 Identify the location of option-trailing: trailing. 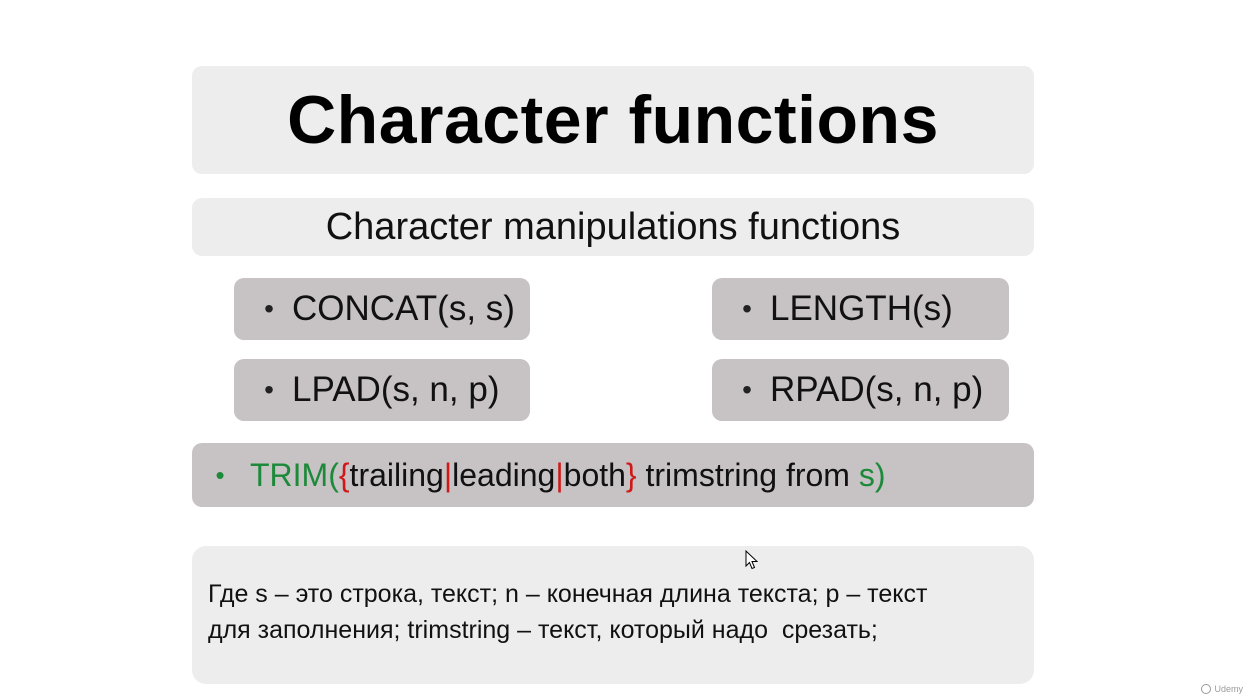
(396, 474).